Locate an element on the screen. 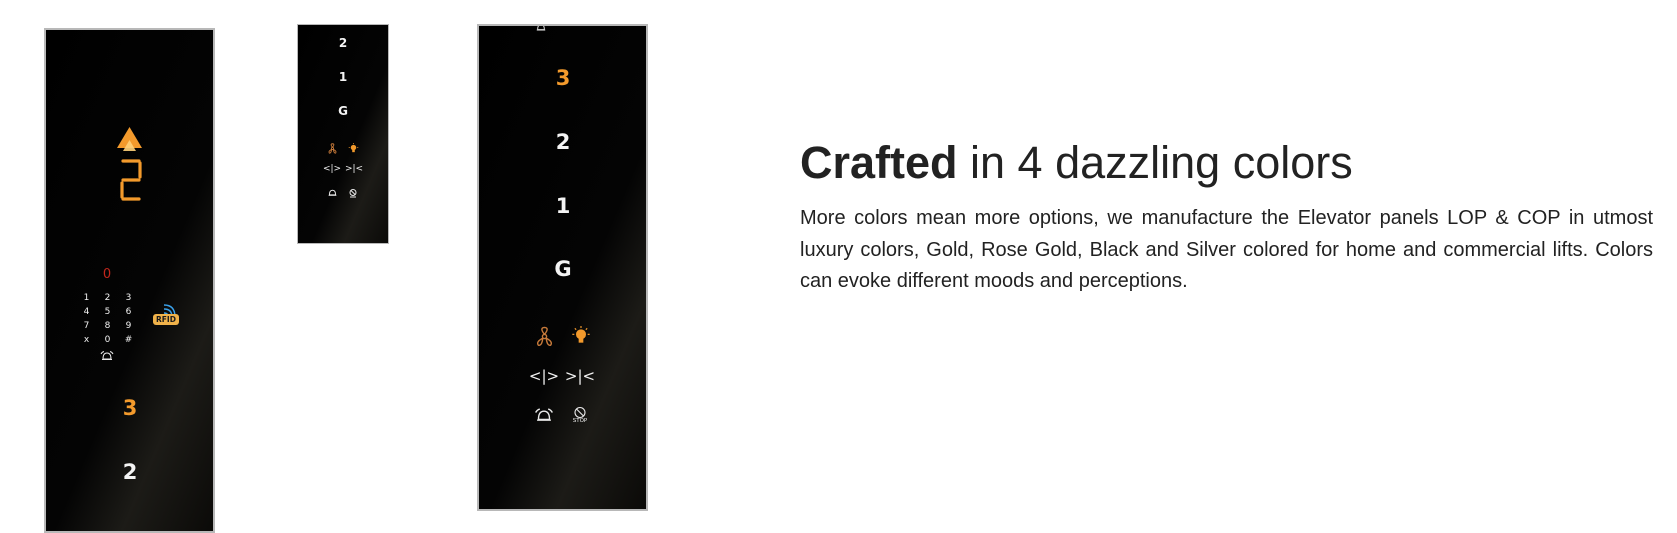 The width and height of the screenshot is (1677, 533). keypad-key: 6 is located at coordinates (128, 312).